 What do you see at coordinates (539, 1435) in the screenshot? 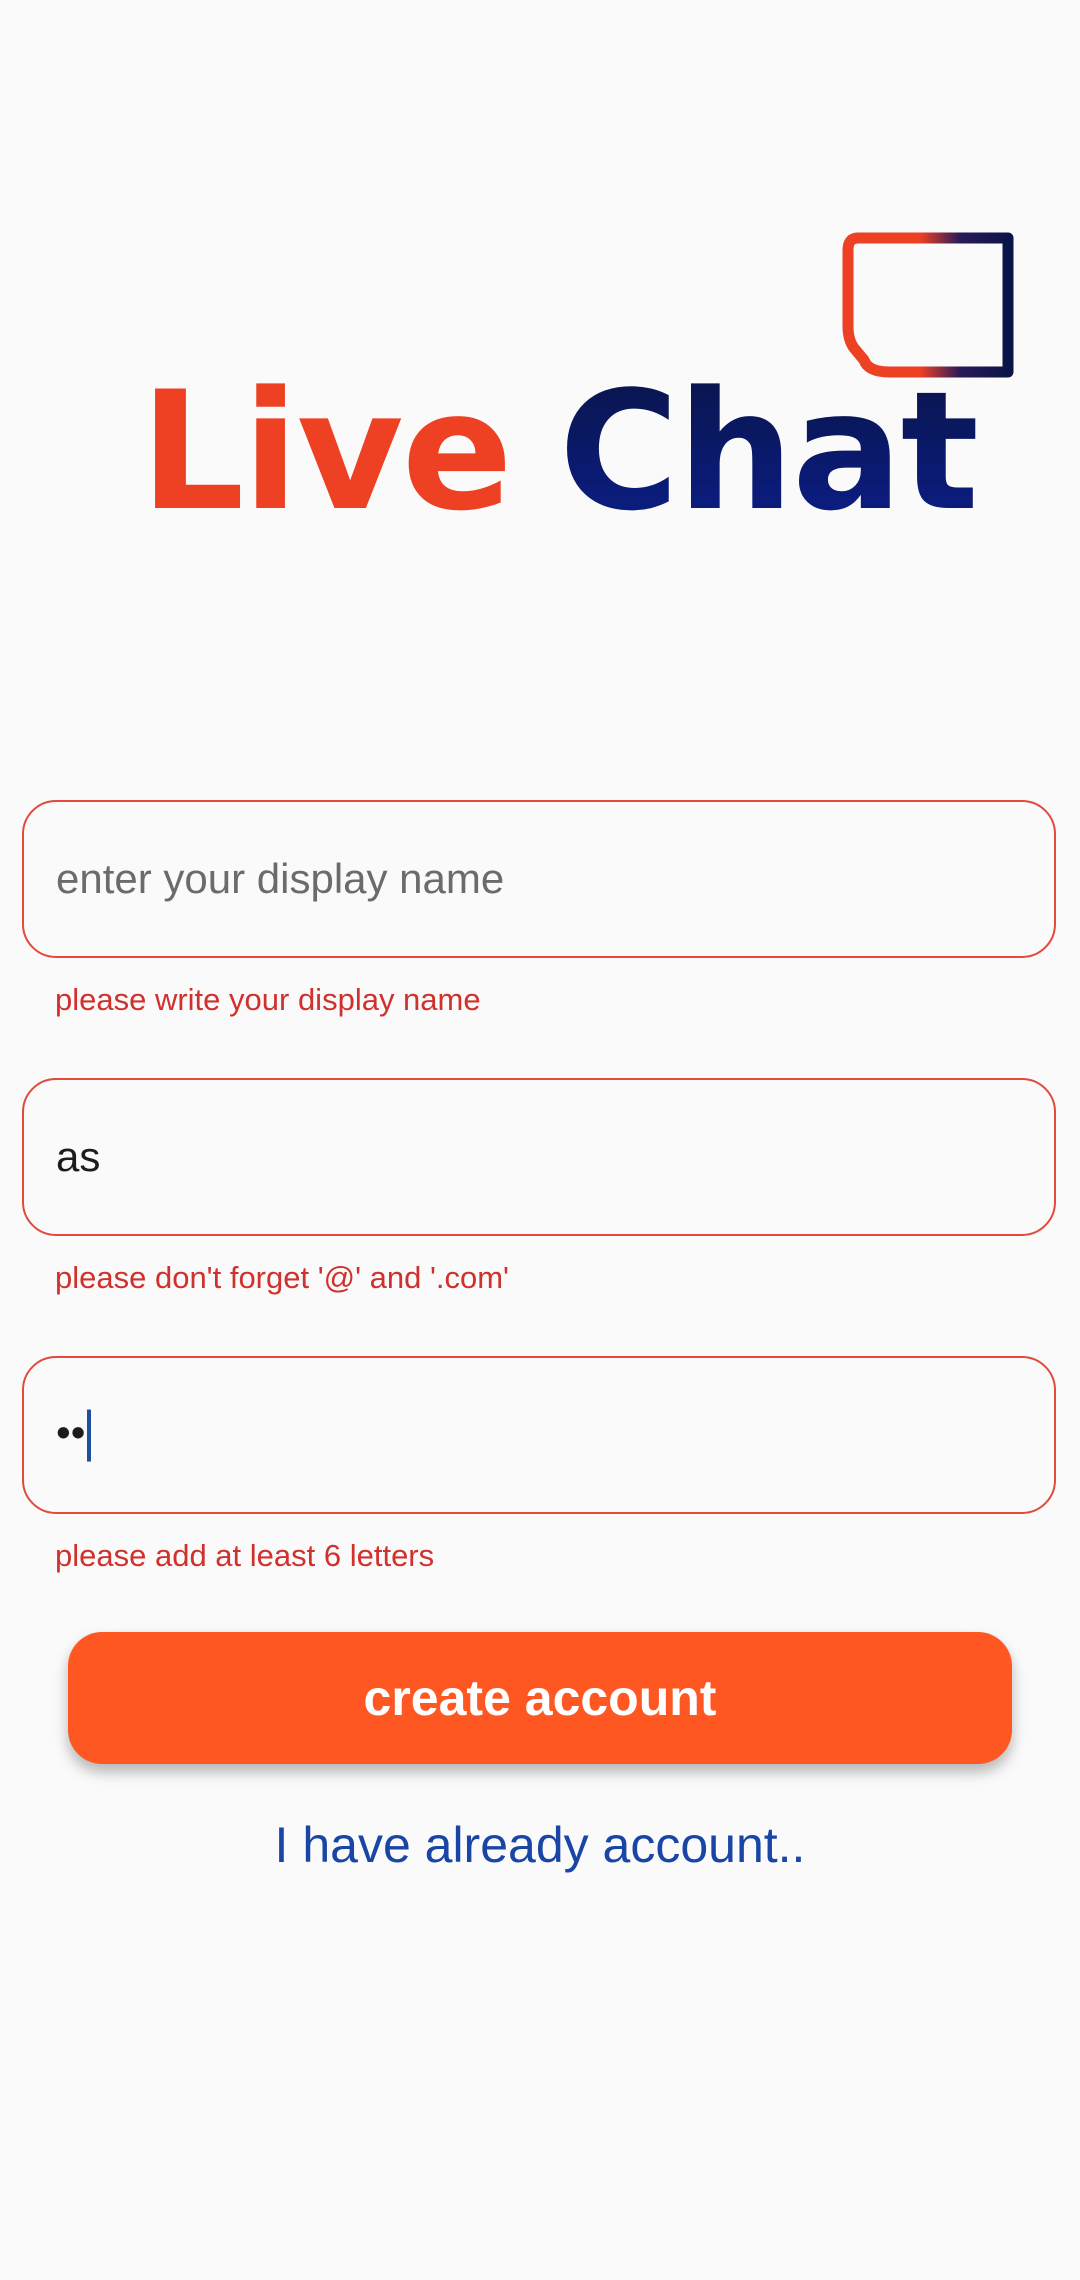
I see `password-field: ••` at bounding box center [539, 1435].